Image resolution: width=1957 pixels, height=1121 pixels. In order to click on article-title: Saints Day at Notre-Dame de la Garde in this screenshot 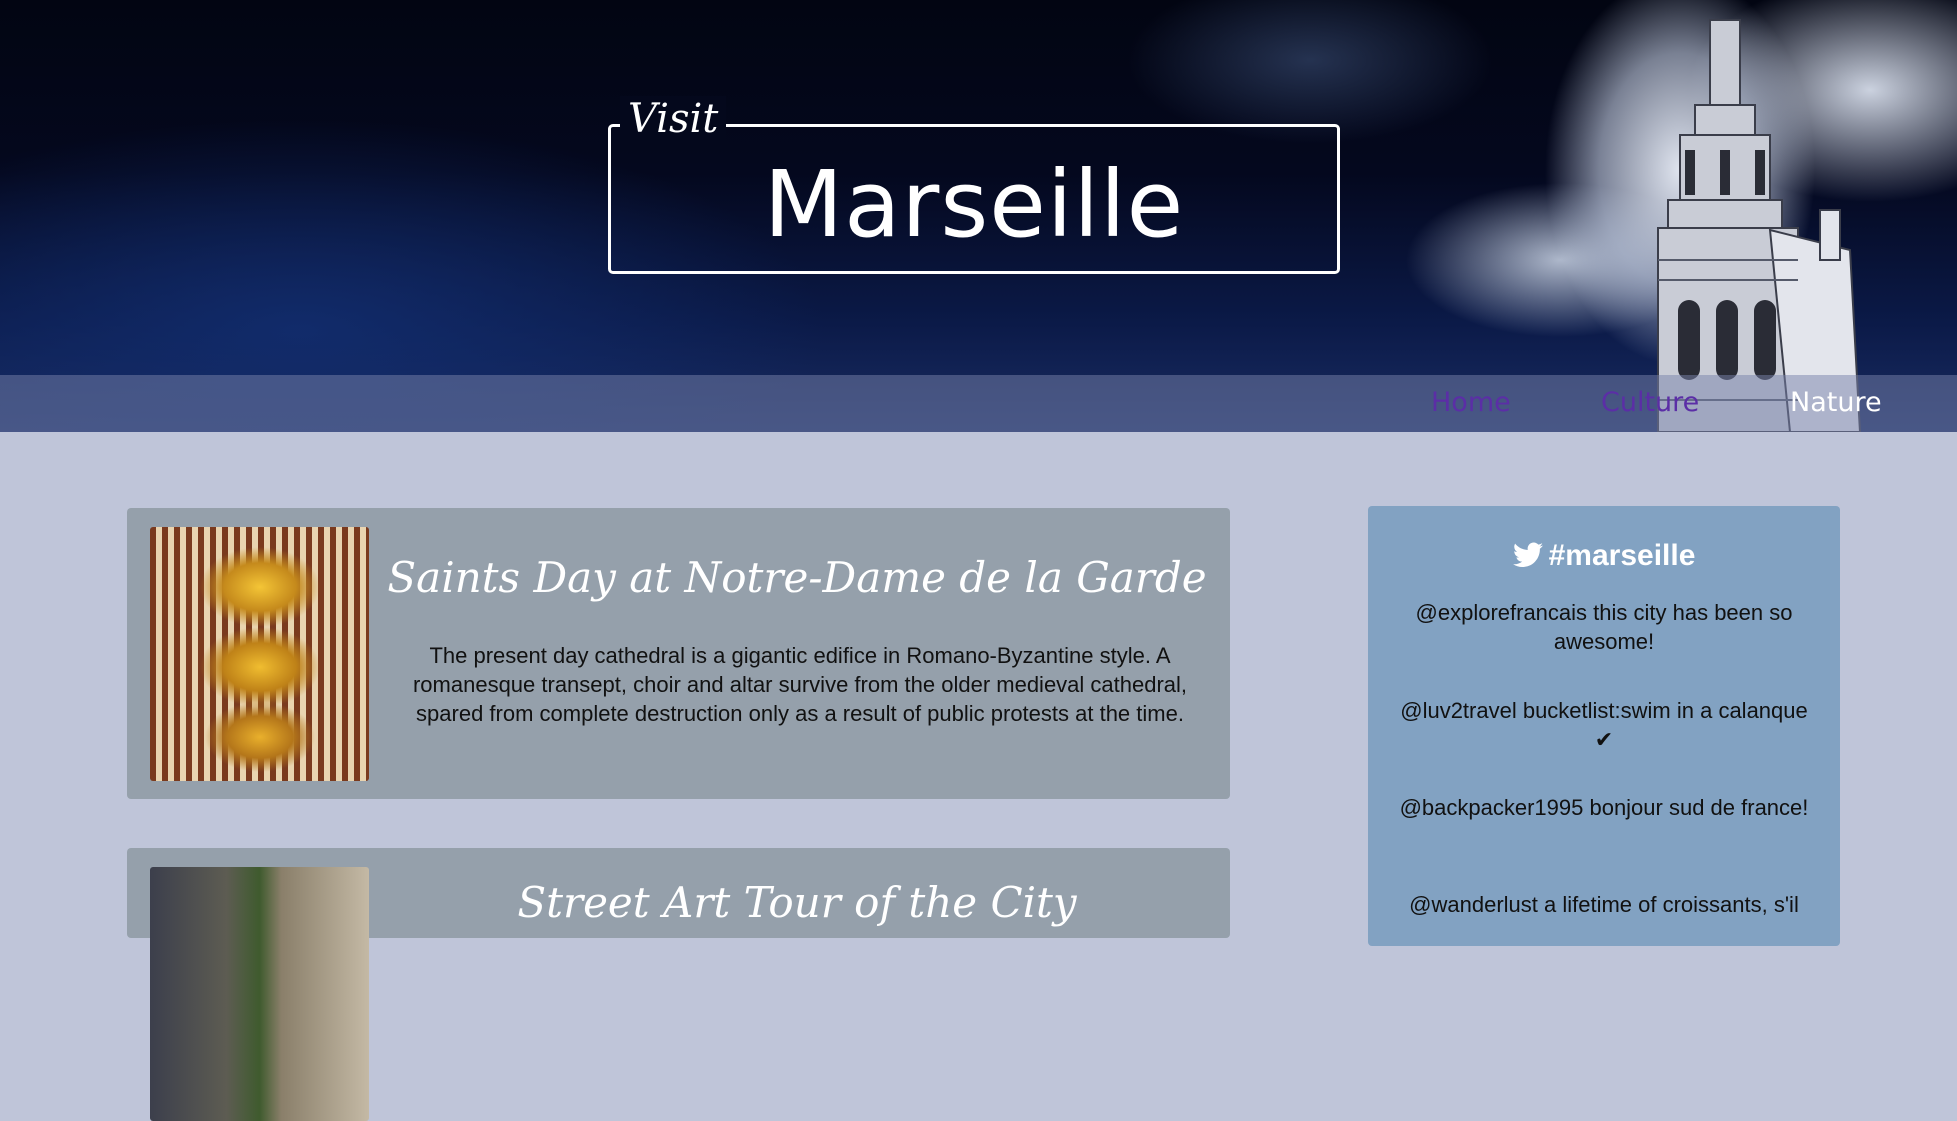, I will do `click(797, 577)`.